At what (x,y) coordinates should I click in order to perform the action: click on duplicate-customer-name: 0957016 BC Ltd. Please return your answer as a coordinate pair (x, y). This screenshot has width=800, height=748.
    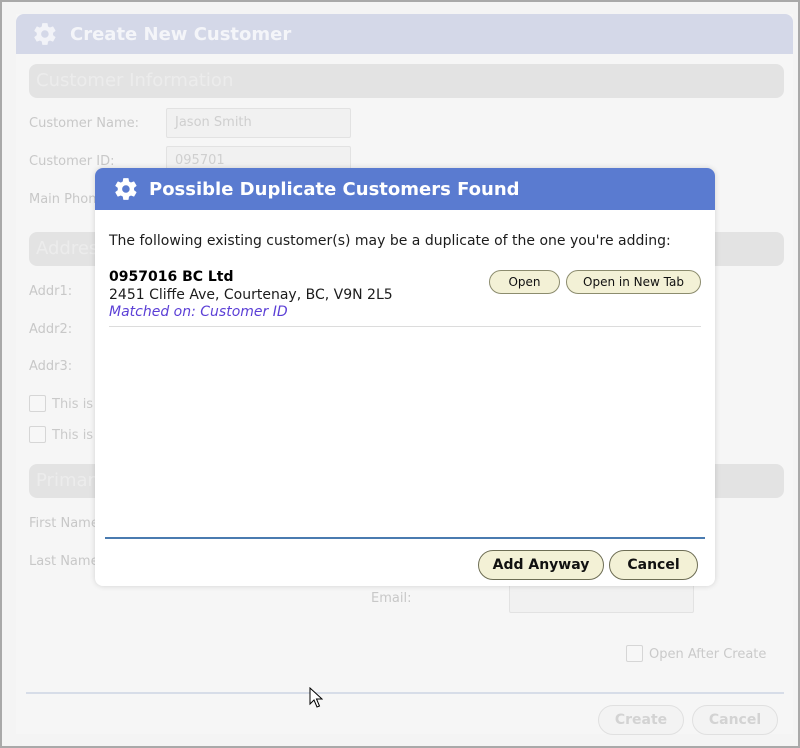
    Looking at the image, I should click on (171, 277).